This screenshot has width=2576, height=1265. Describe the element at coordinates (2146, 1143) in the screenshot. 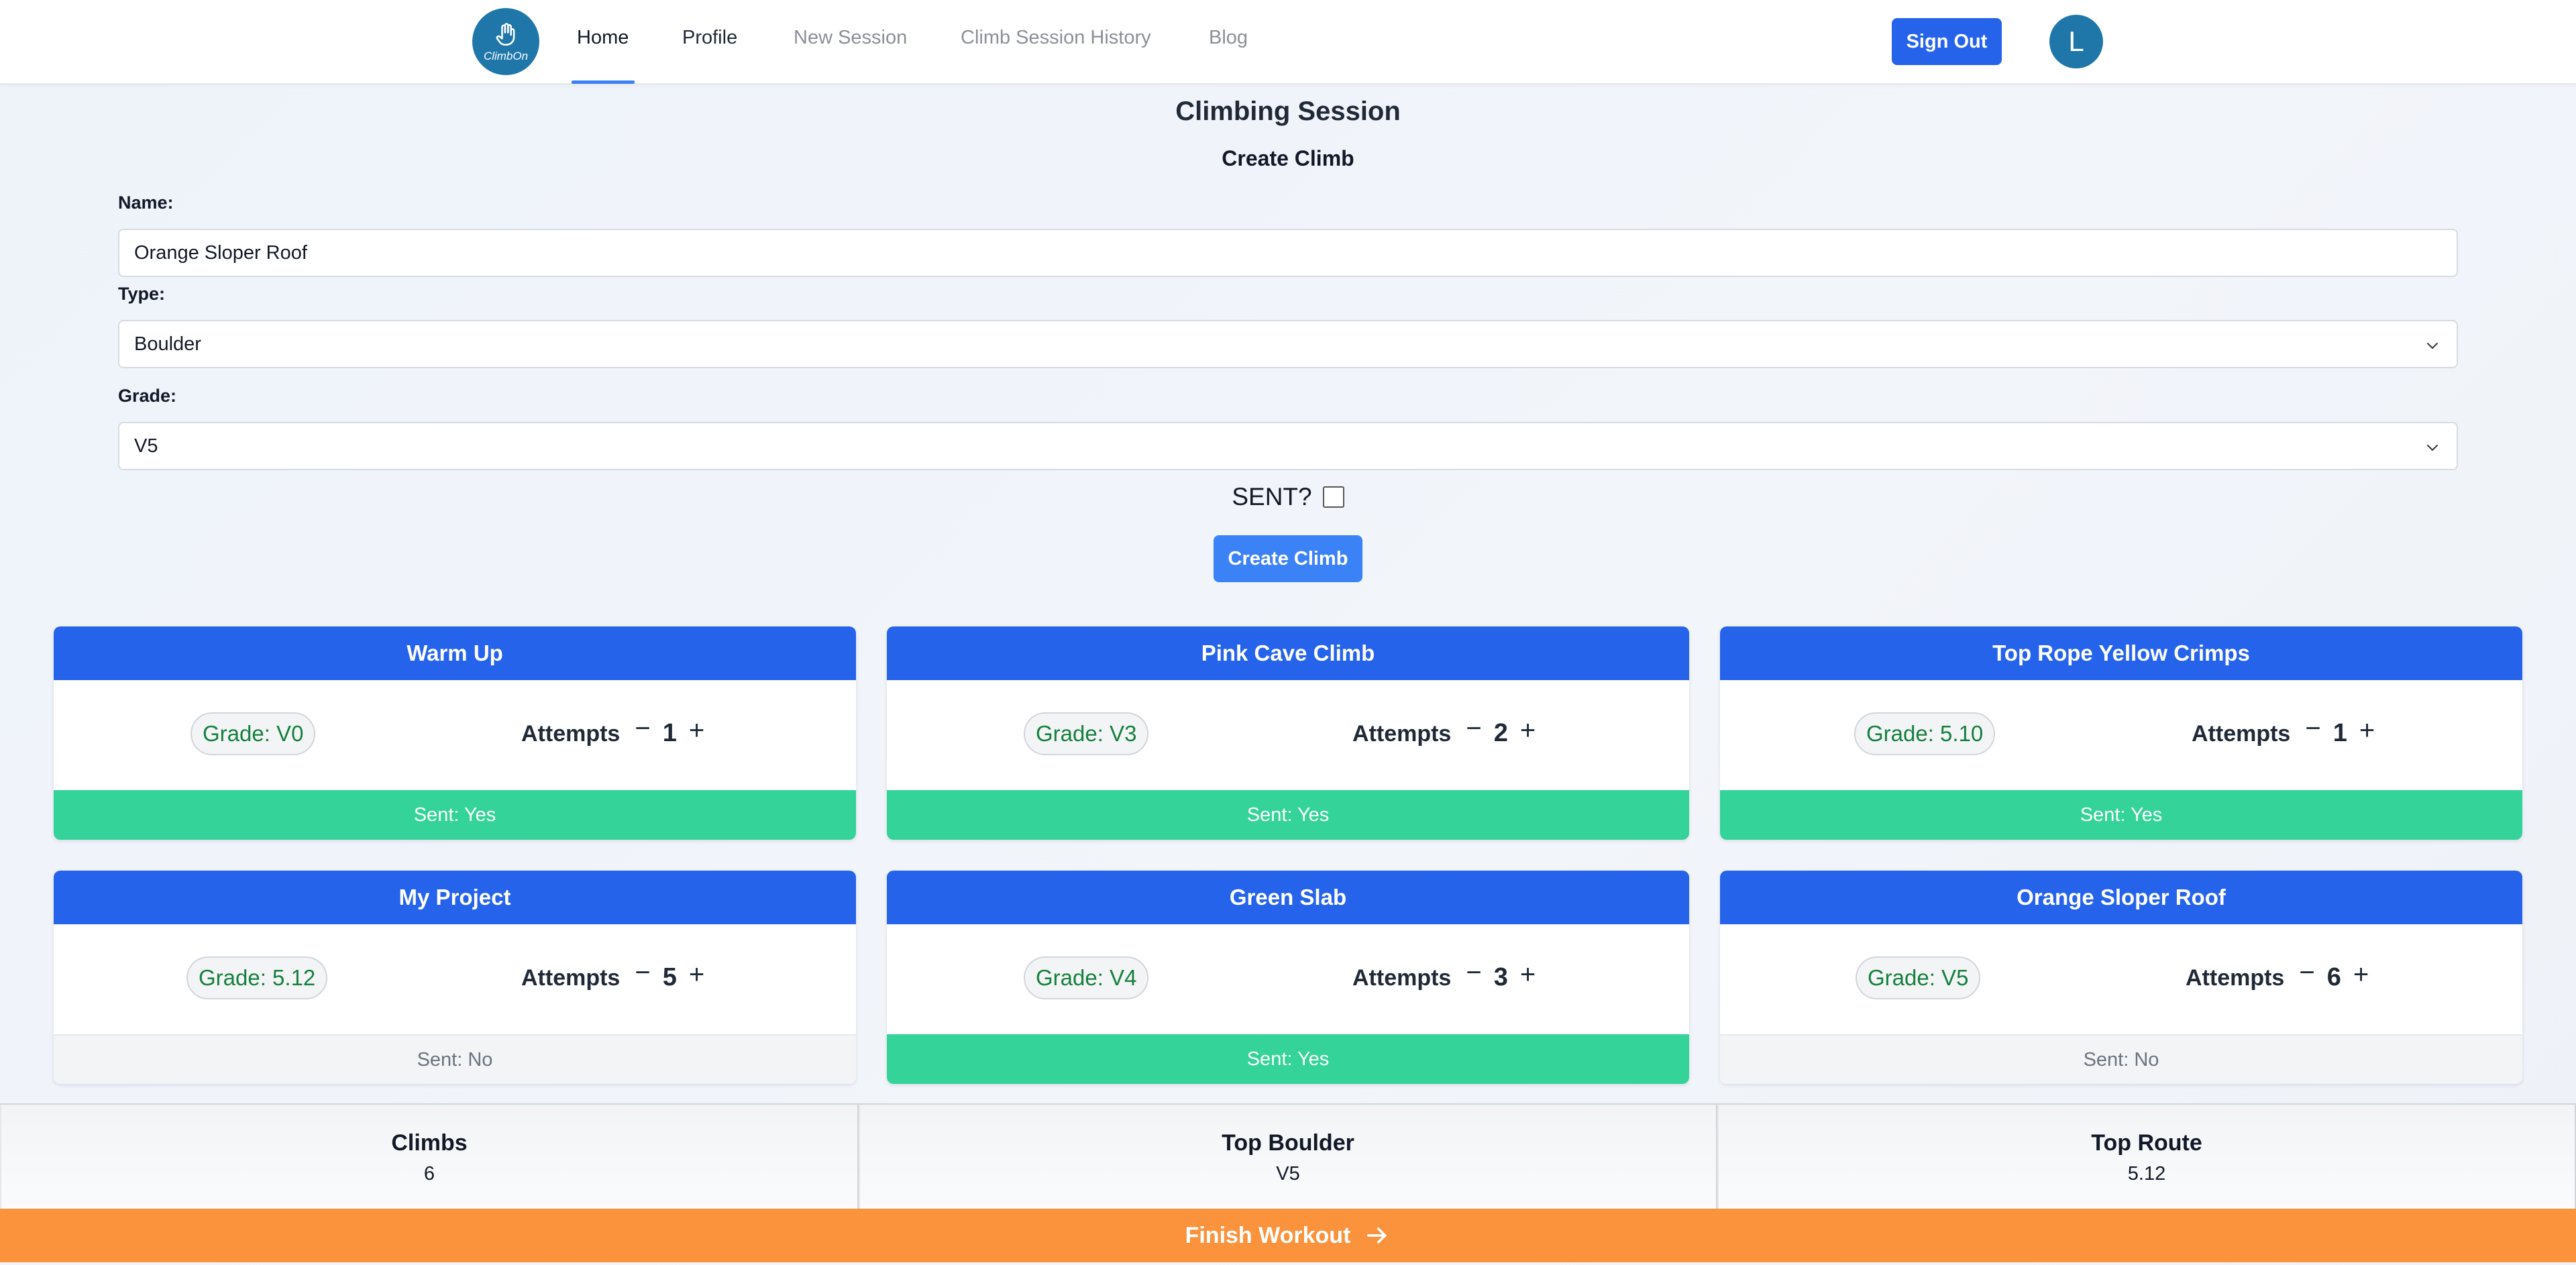

I see `stat-title: Top Route` at that location.